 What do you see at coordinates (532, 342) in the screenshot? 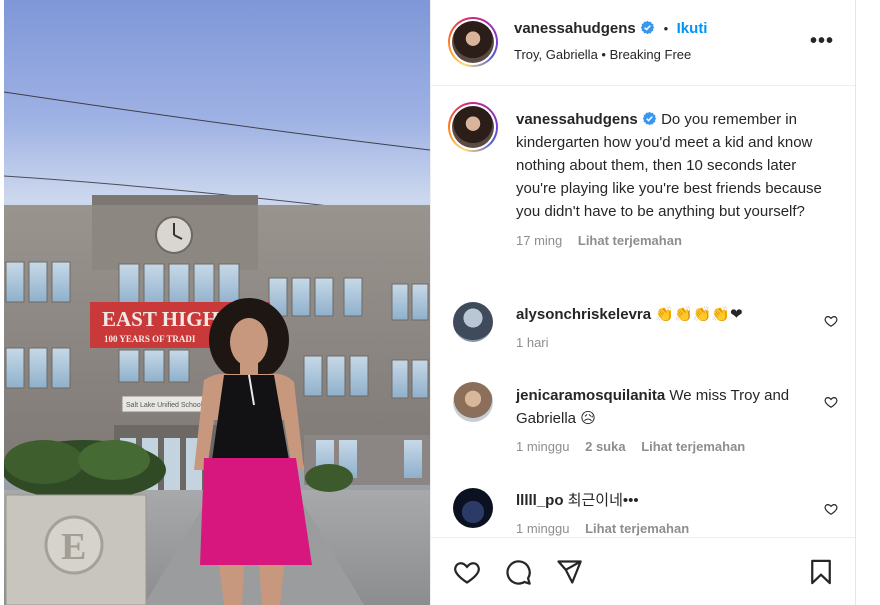
I see `comment-time: 1 hari` at bounding box center [532, 342].